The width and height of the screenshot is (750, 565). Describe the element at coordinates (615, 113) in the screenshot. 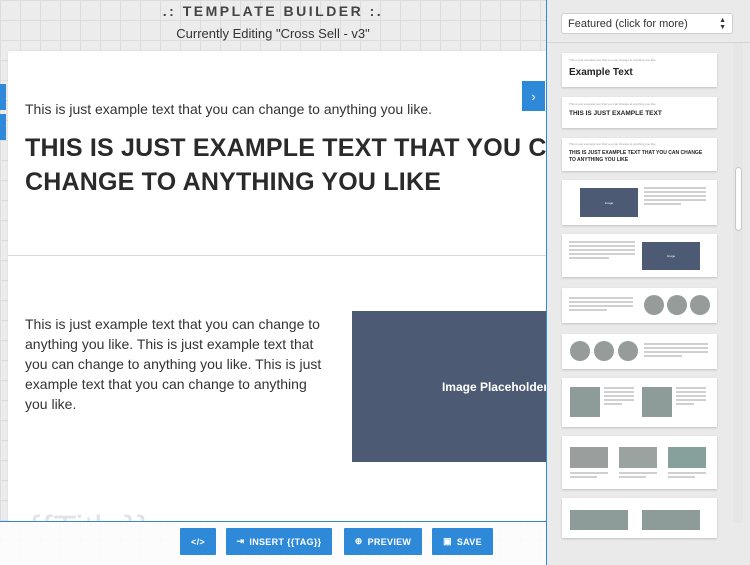

I see `thumb-caps-text: THIS IS JUST EXAMPLE TEXT` at that location.